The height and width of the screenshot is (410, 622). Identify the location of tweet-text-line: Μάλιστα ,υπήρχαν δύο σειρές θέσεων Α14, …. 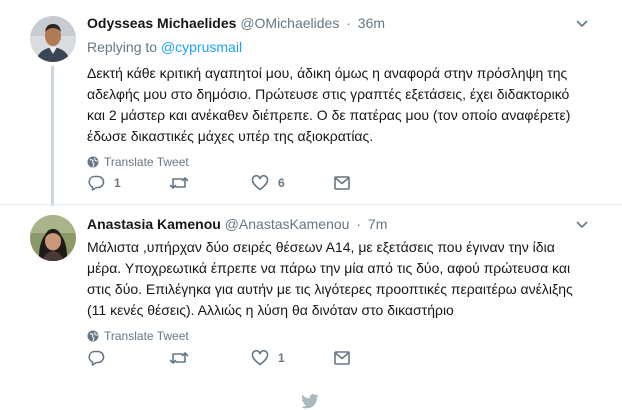
(321, 247).